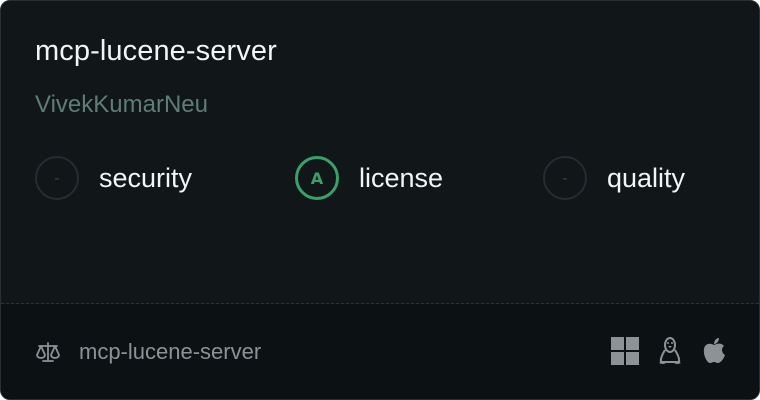 The height and width of the screenshot is (400, 760). Describe the element at coordinates (121, 105) in the screenshot. I see `package-owner: VivekKumarNeu` at that location.